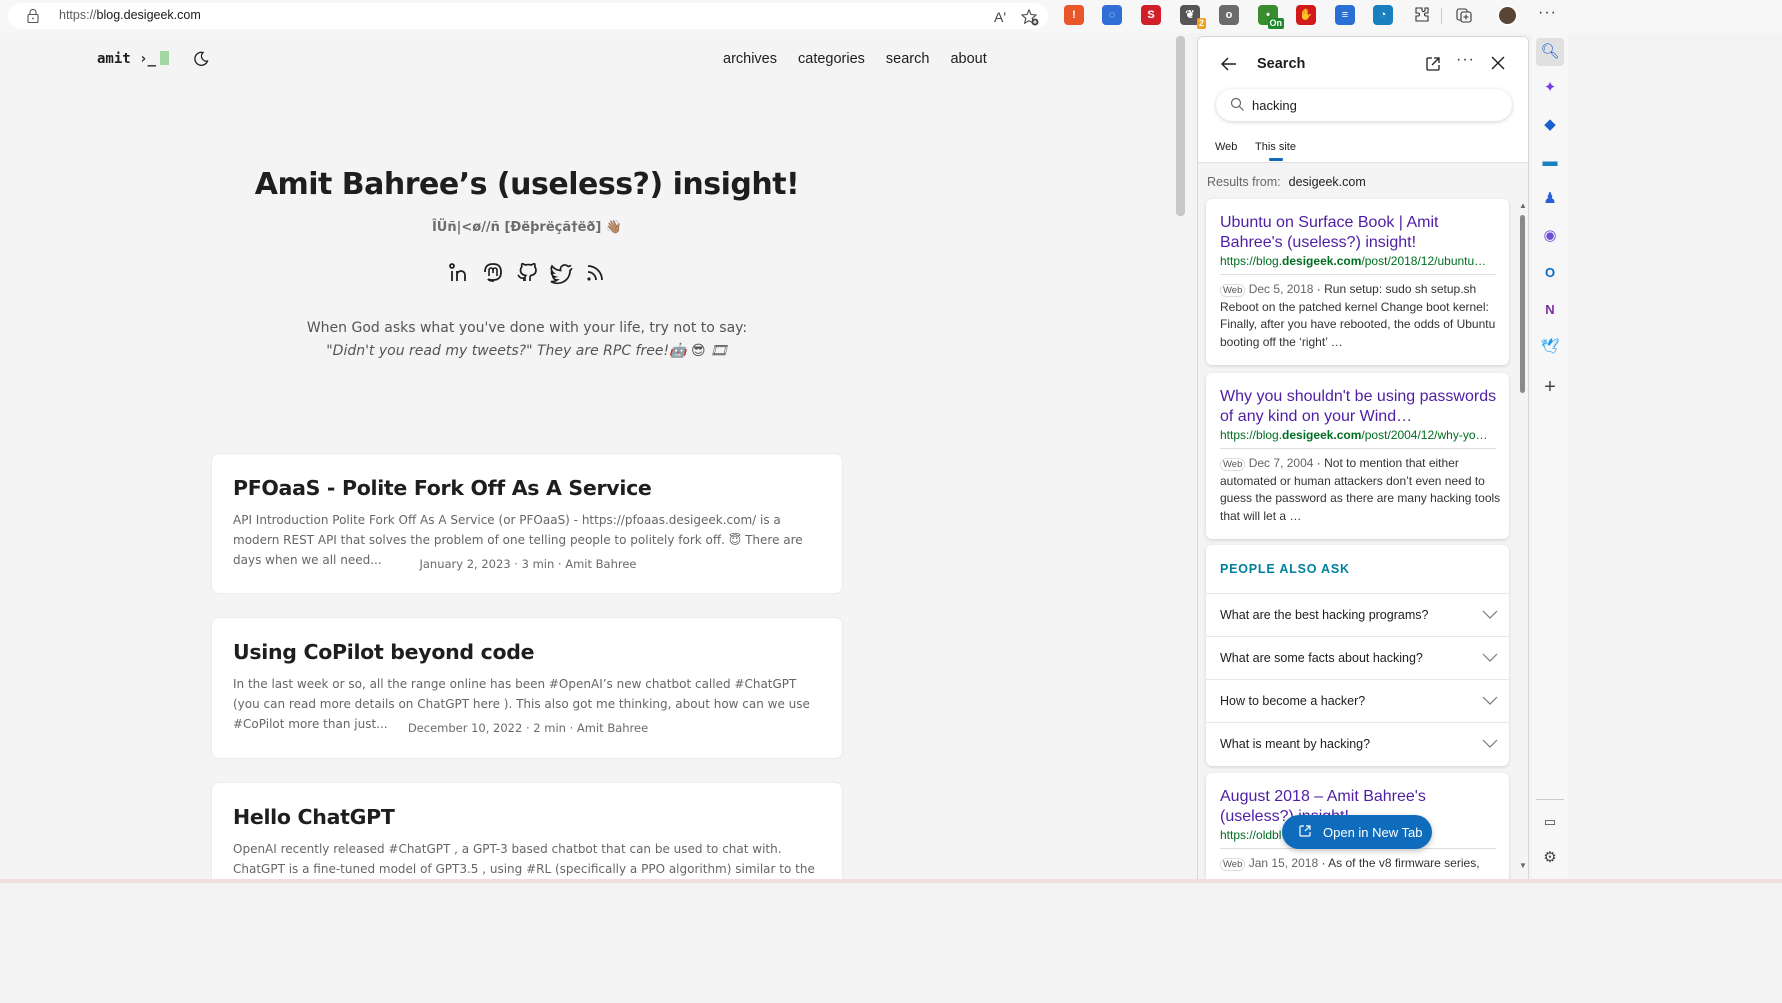 The width and height of the screenshot is (1782, 1003). I want to click on site-logo: amit ›_, so click(133, 59).